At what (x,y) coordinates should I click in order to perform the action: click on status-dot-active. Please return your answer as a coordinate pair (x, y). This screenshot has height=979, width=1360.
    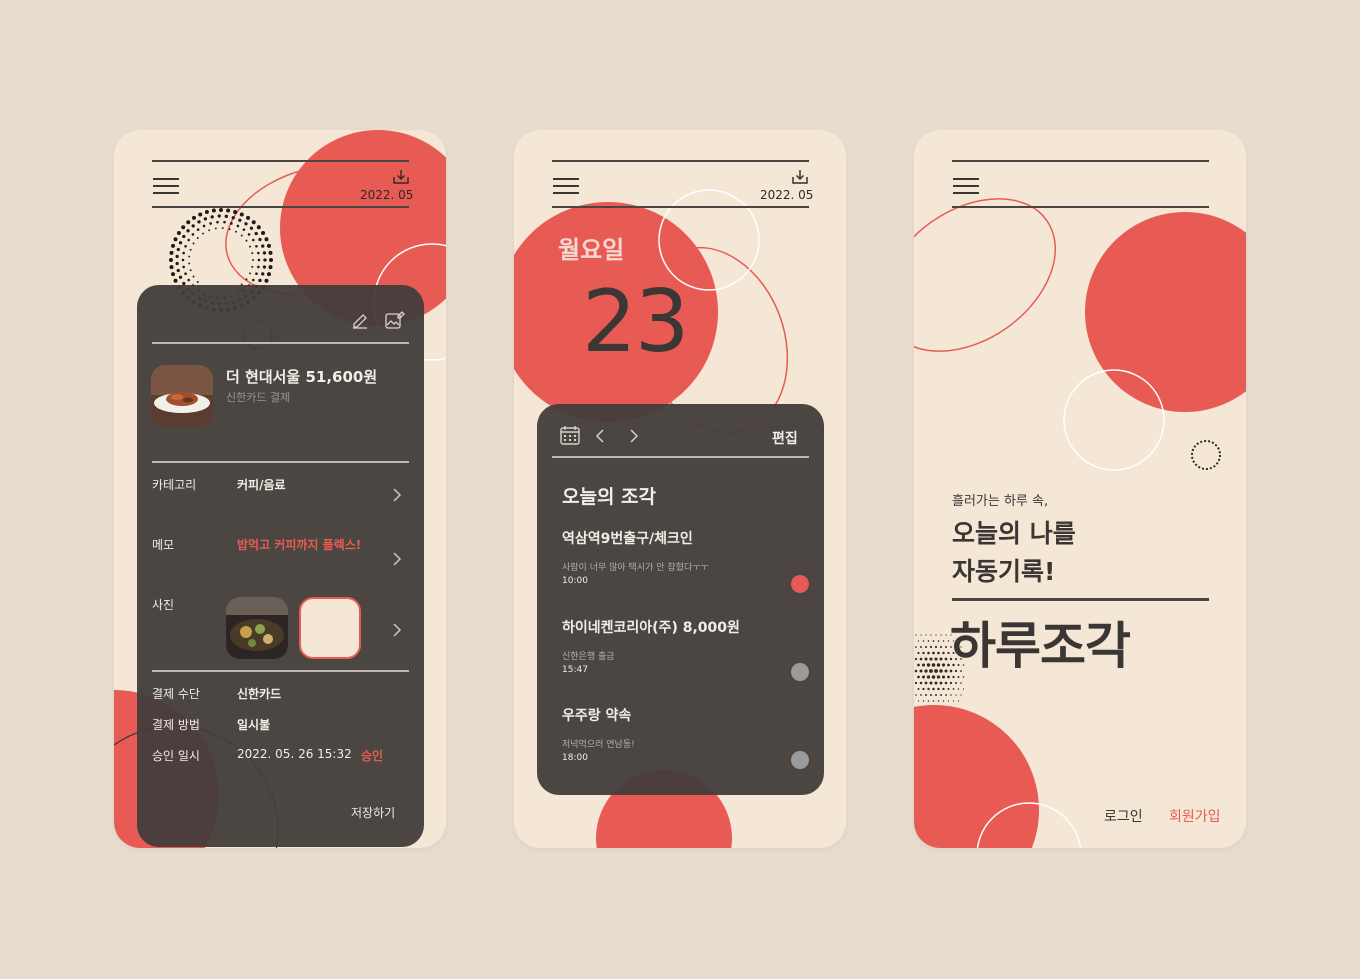
    Looking at the image, I should click on (800, 584).